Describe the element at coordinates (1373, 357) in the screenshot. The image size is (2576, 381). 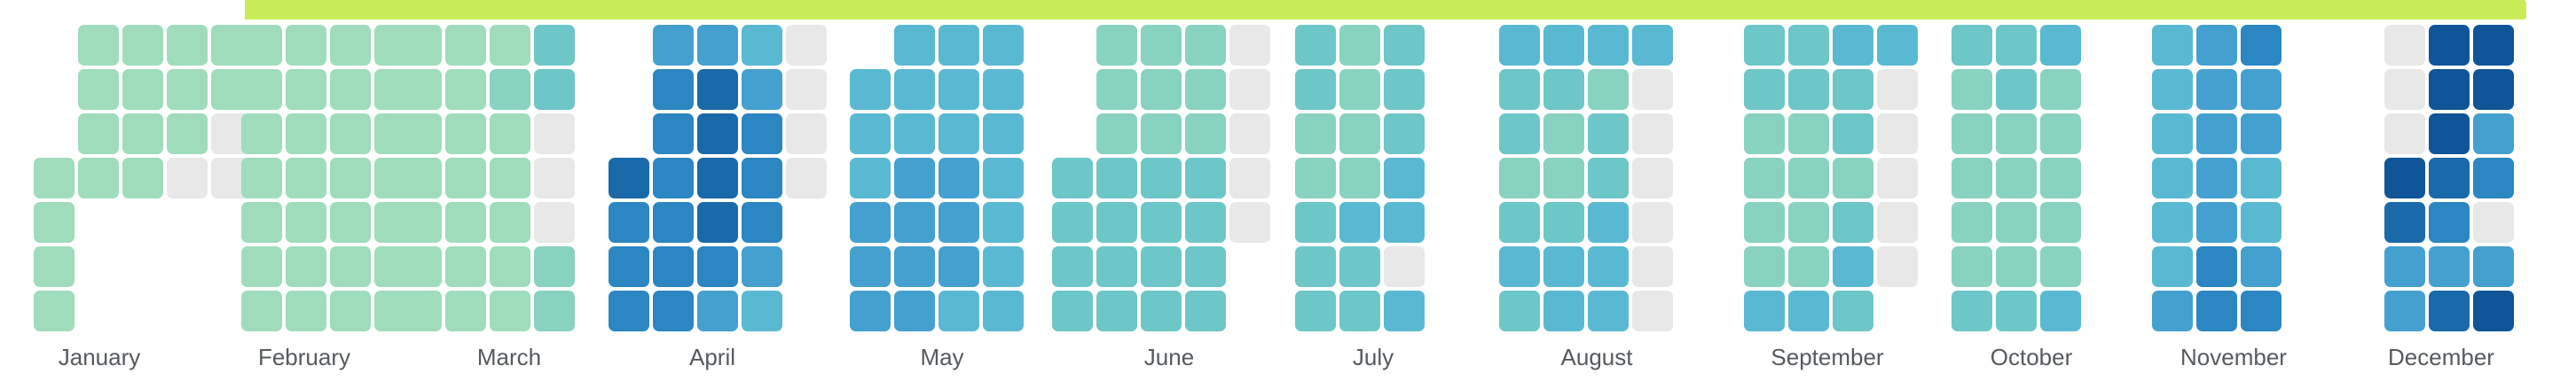
I see `month-label-july: July` at that location.